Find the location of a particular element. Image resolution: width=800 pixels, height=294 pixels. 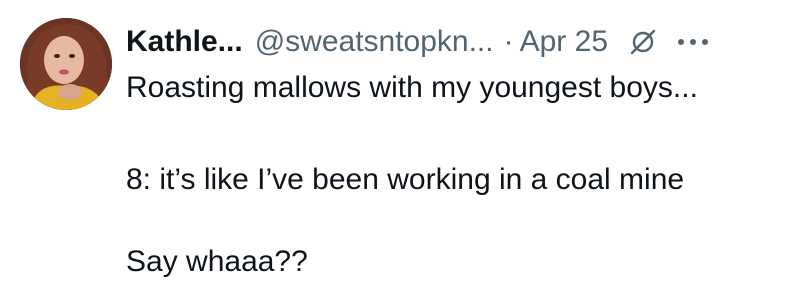

tweet-text-line: Say whaaa?? is located at coordinates (217, 261).